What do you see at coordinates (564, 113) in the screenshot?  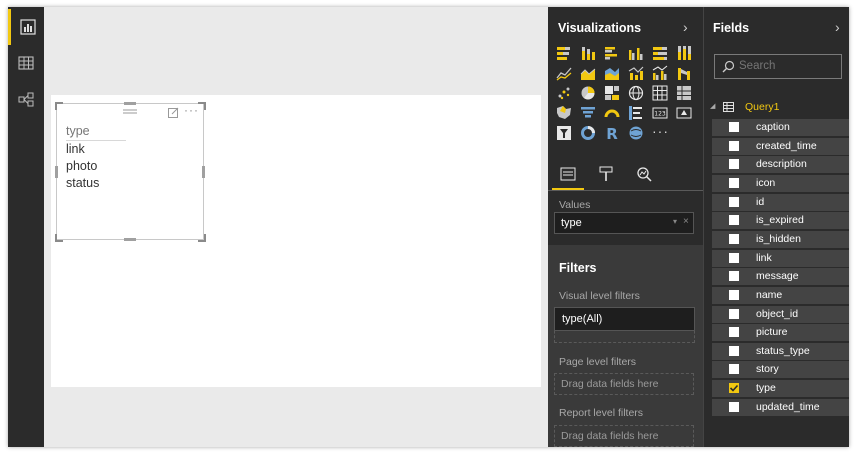 I see `filled-map-icon` at bounding box center [564, 113].